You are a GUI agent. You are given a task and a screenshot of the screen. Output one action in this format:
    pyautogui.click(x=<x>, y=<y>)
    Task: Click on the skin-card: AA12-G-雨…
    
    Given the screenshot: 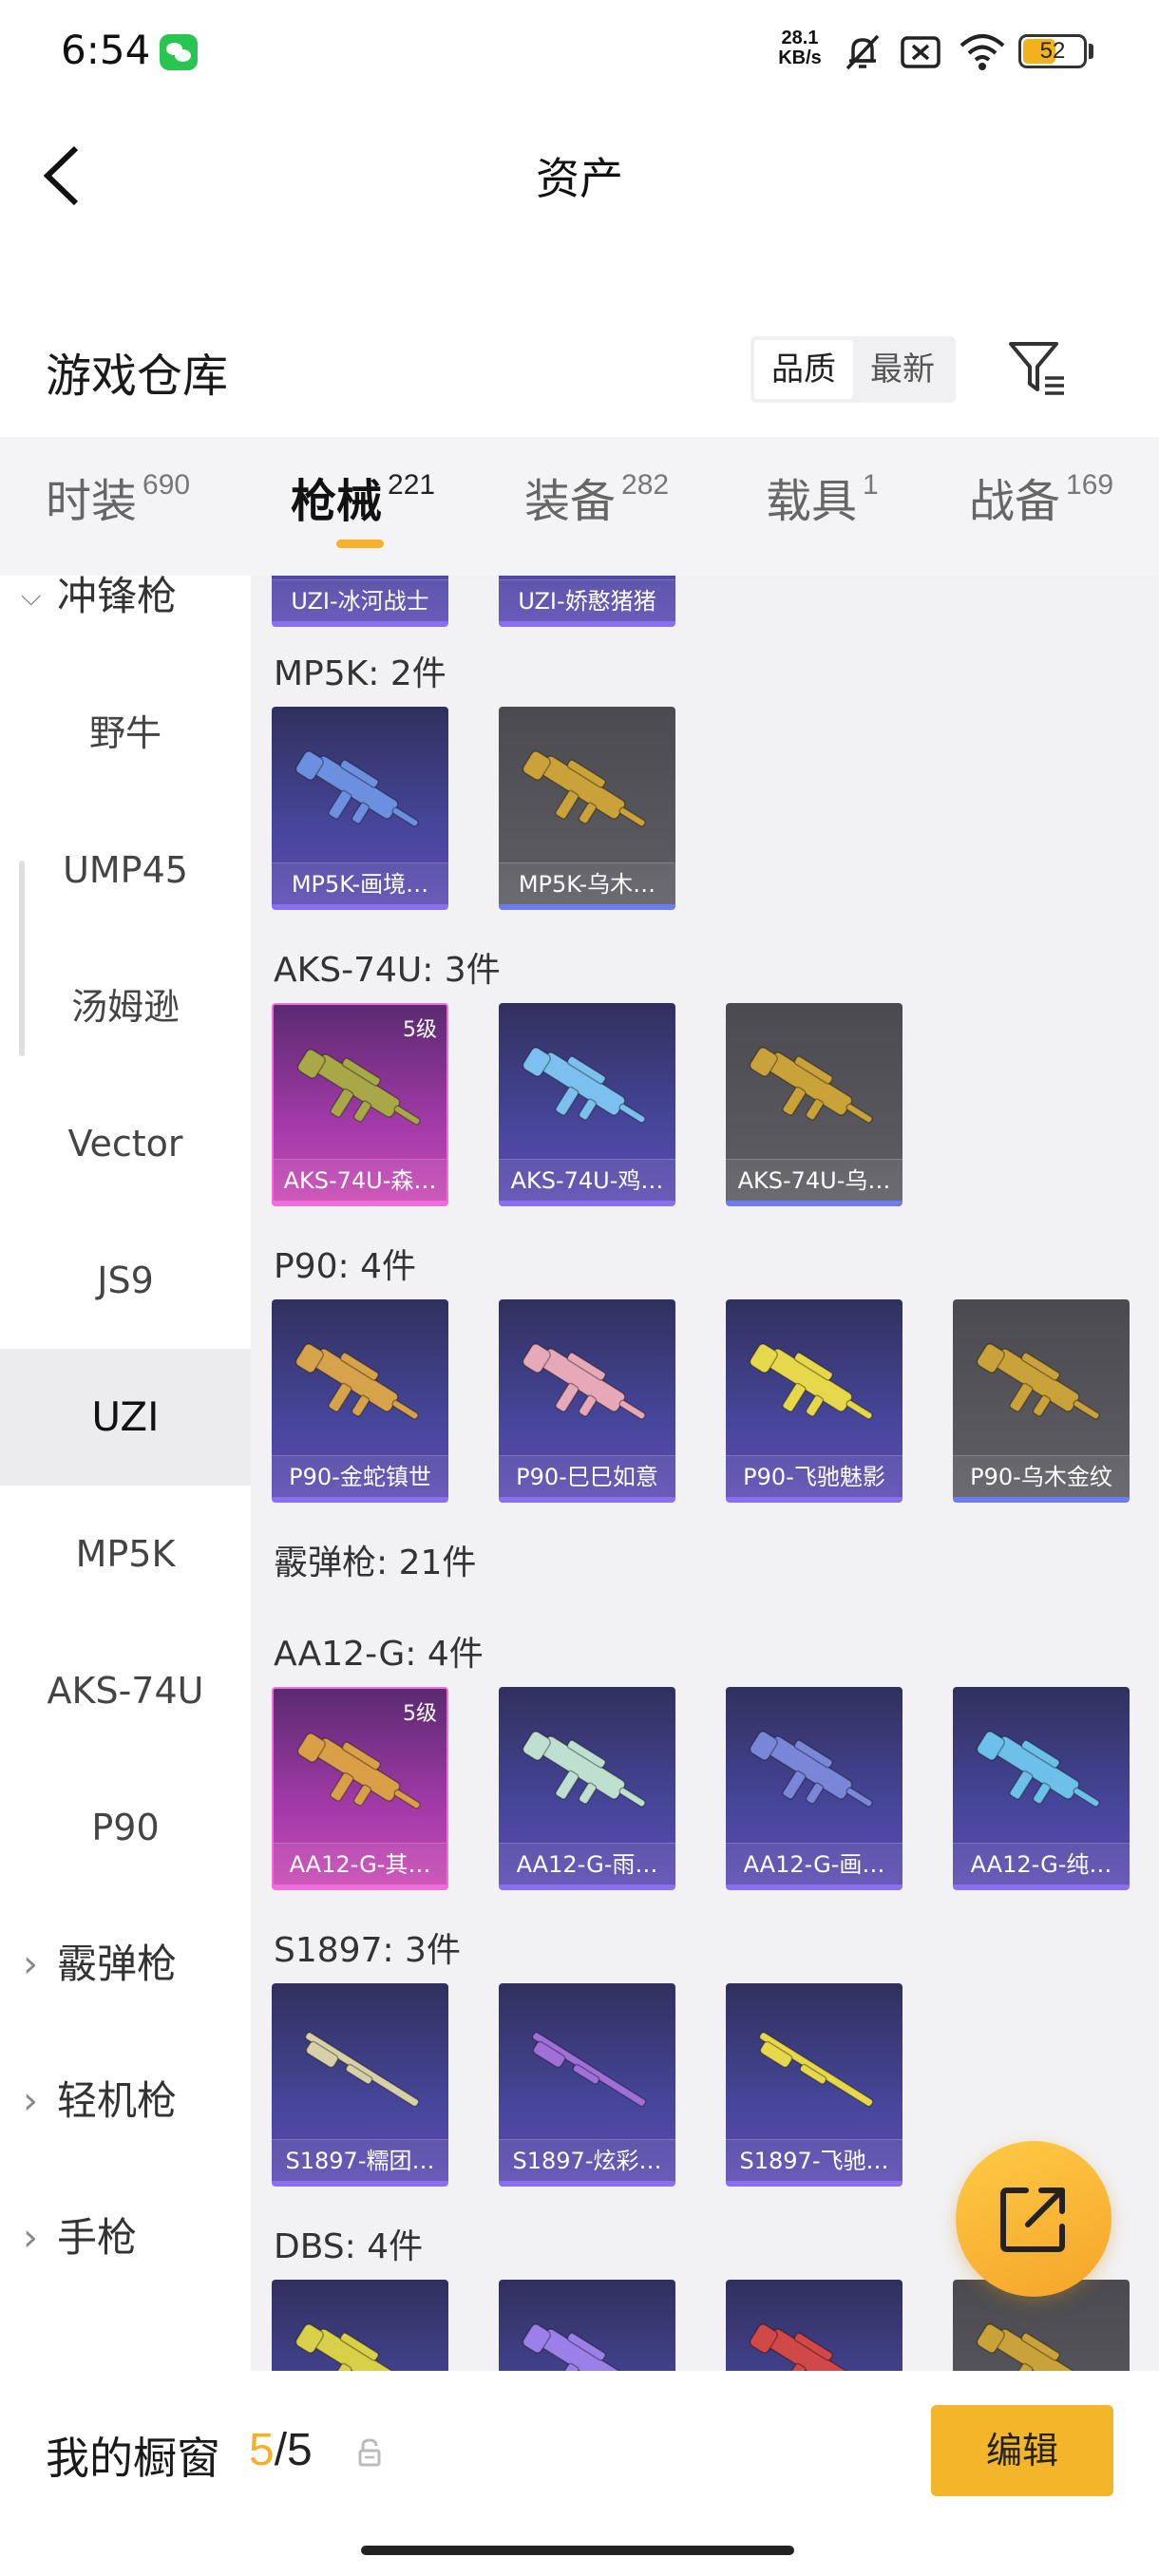 What is the action you would take?
    pyautogui.click(x=587, y=1788)
    